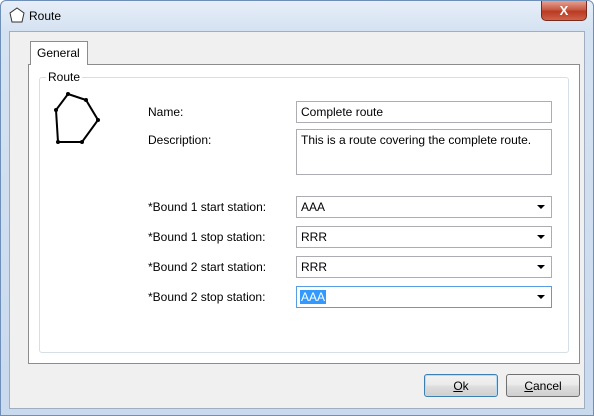  I want to click on bound1-start-value: AAA, so click(313, 207).